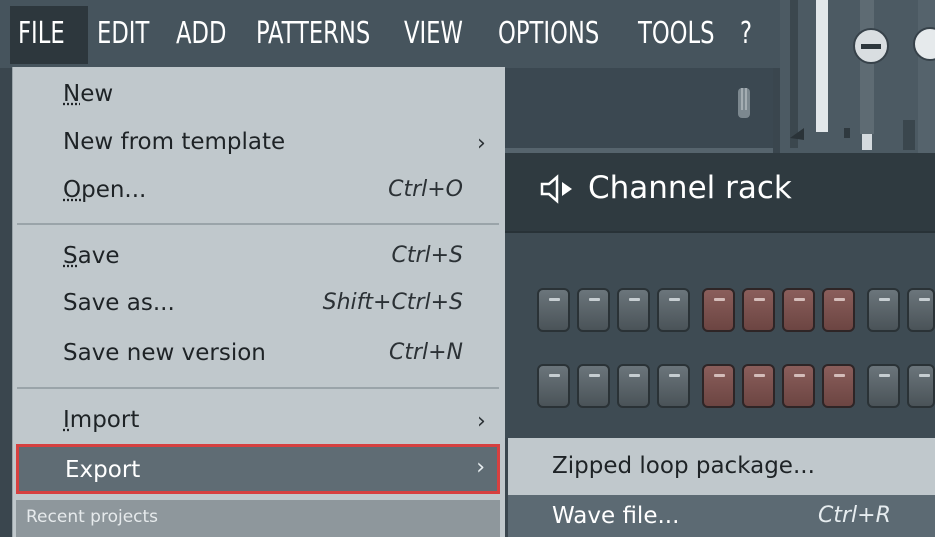 The width and height of the screenshot is (935, 537). I want to click on menu-help: ?, so click(746, 34).